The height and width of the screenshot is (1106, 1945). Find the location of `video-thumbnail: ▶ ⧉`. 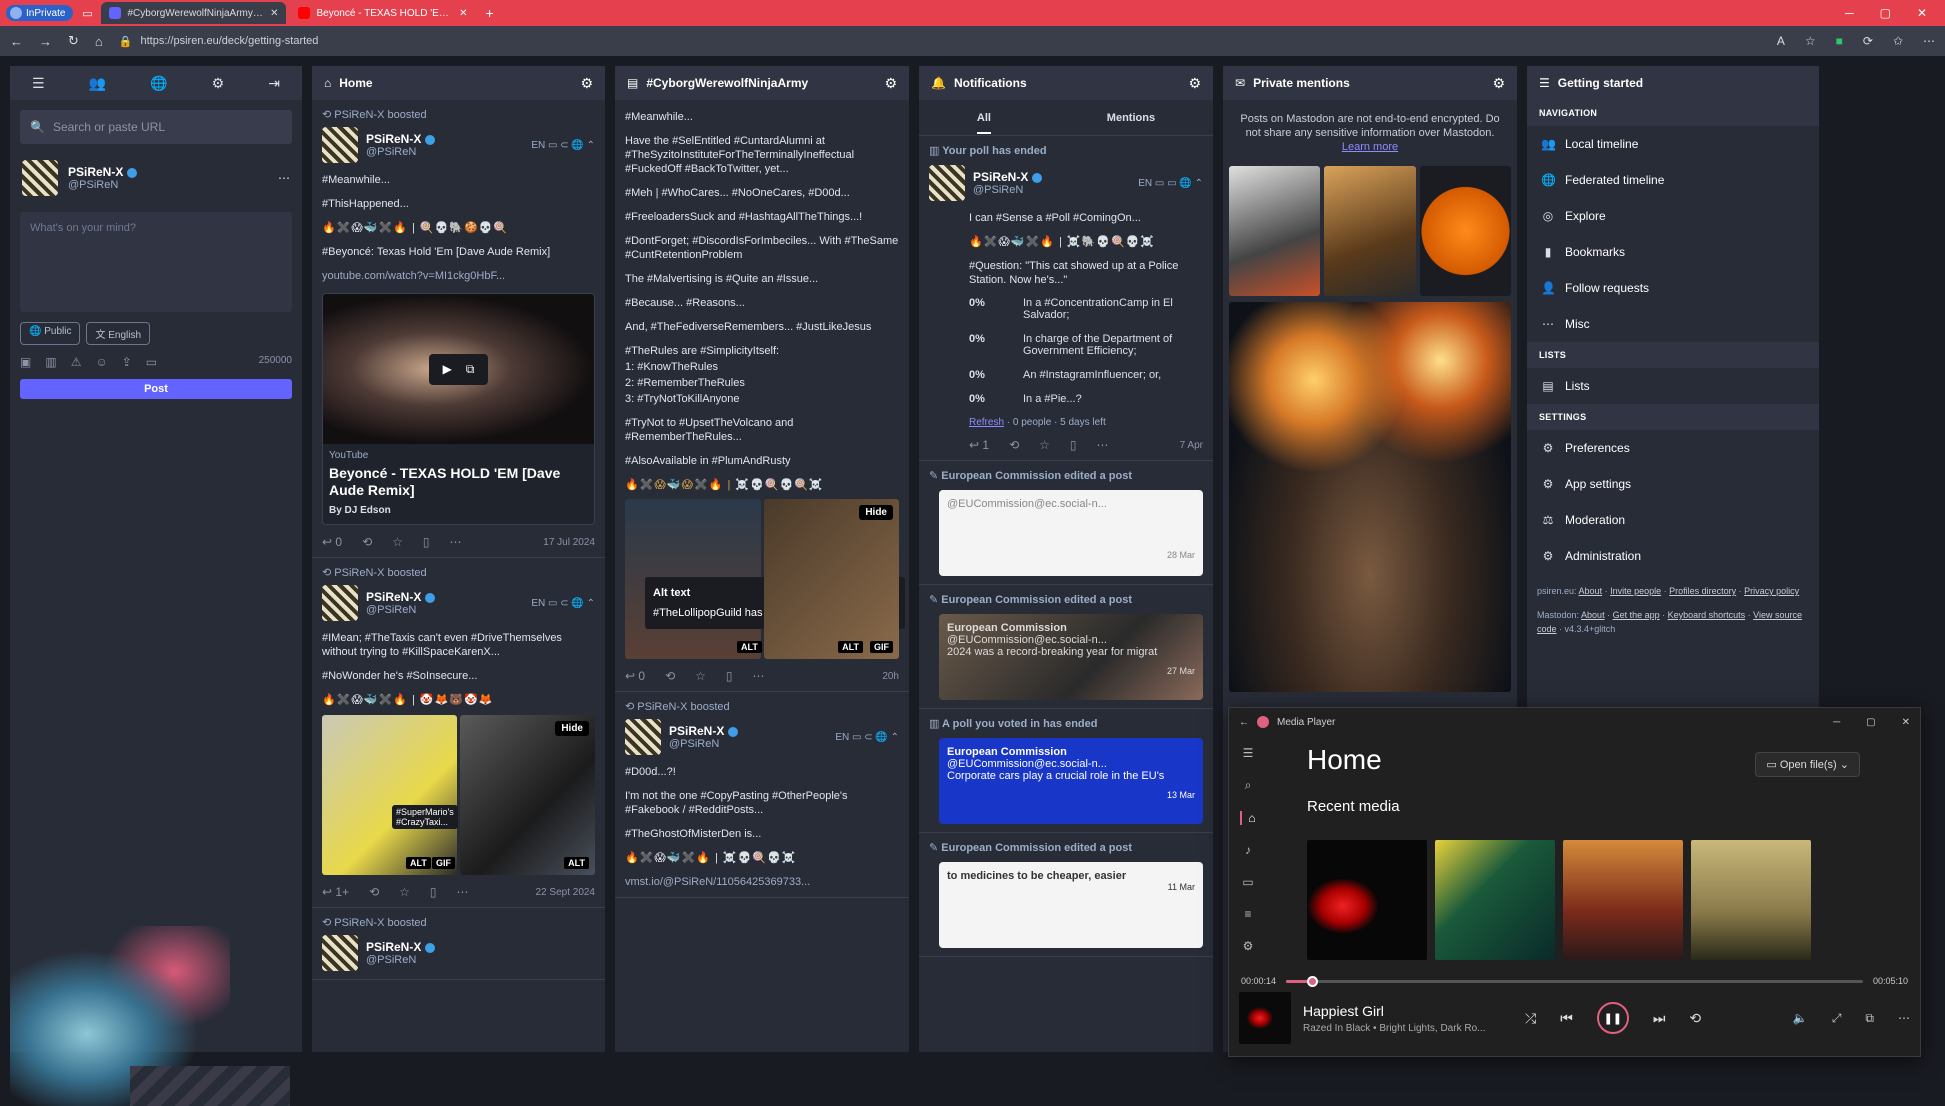

video-thumbnail: ▶ ⧉ is located at coordinates (458, 369).